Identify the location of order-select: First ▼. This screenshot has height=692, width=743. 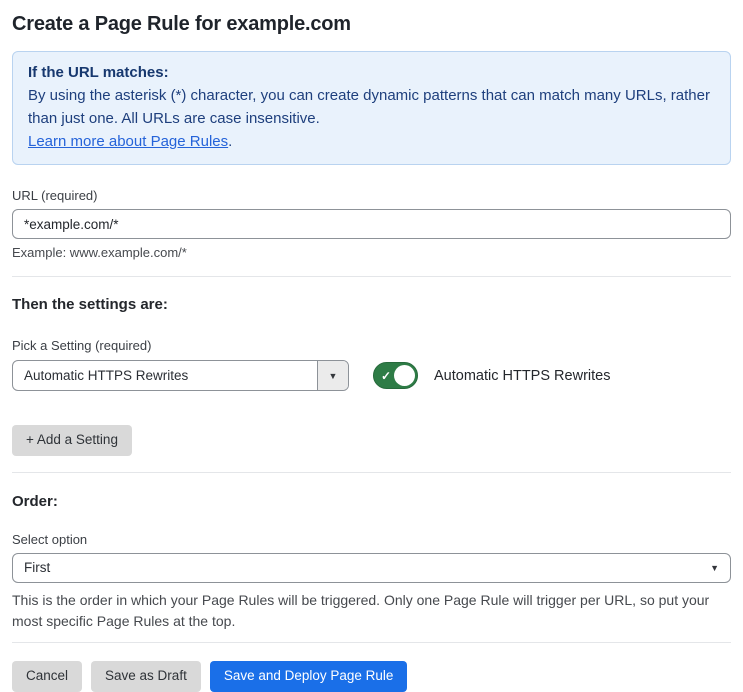
(371, 567).